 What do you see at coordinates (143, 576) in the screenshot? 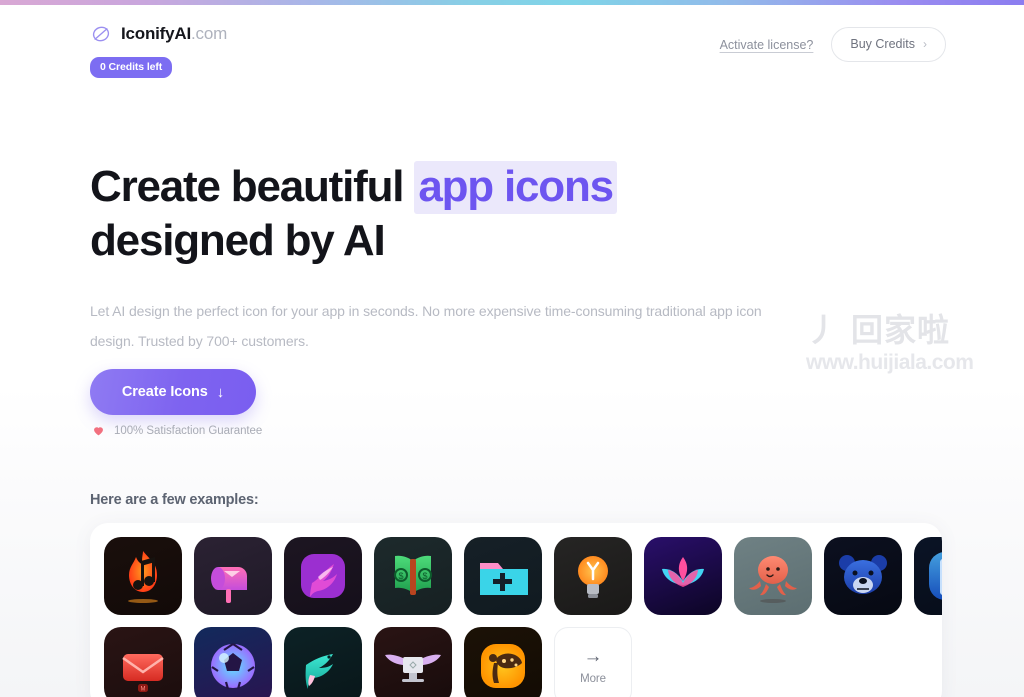
I see `fire-music-note-icon` at bounding box center [143, 576].